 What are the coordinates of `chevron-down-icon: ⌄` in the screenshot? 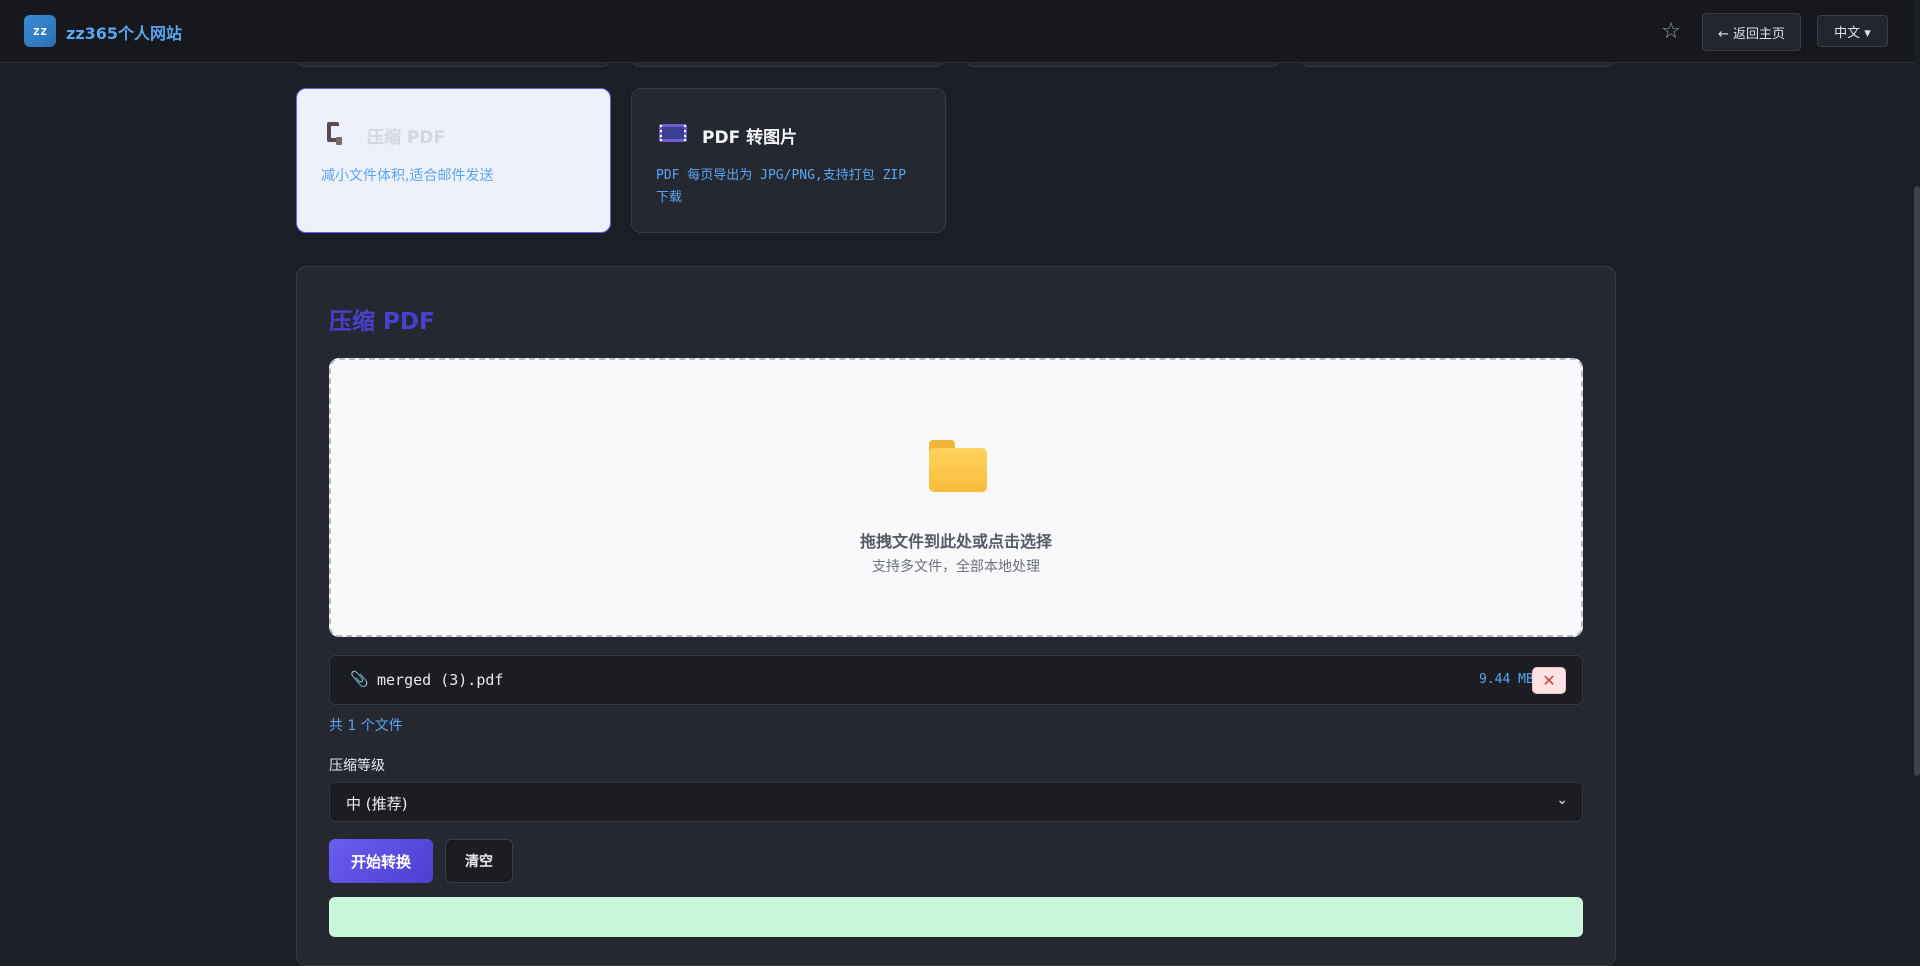 It's located at (1562, 800).